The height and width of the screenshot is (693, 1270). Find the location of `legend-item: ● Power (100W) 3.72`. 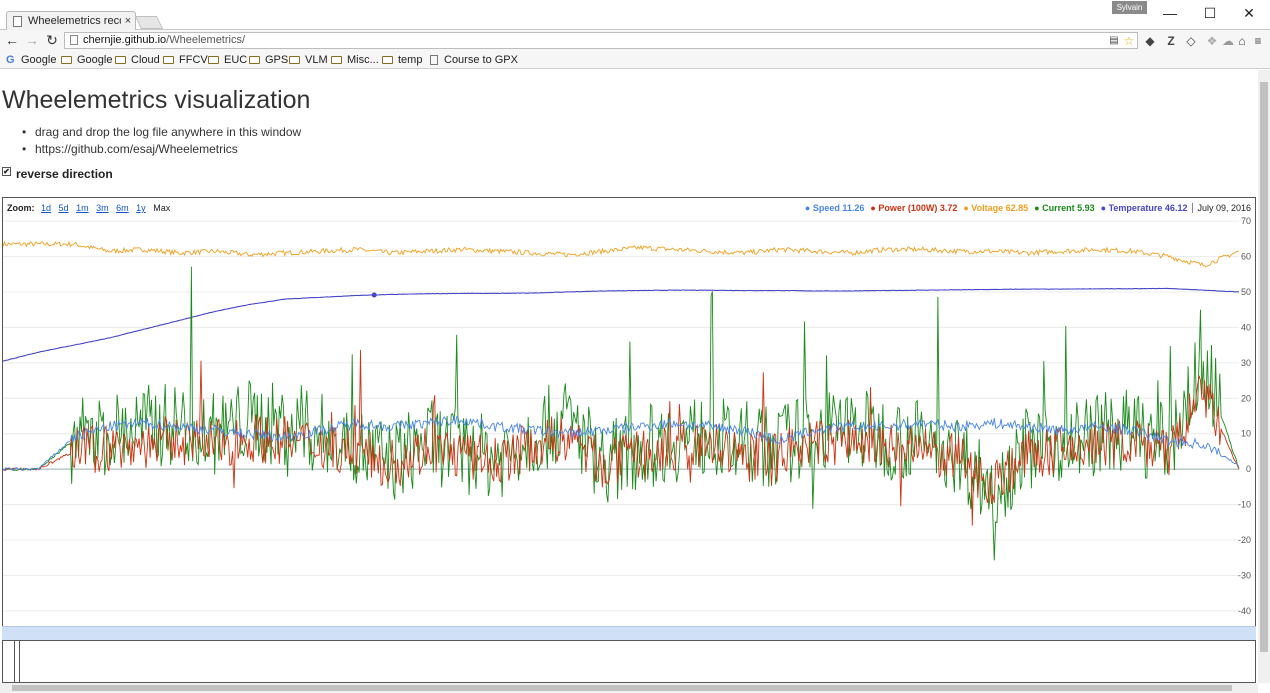

legend-item: ● Power (100W) 3.72 is located at coordinates (914, 208).